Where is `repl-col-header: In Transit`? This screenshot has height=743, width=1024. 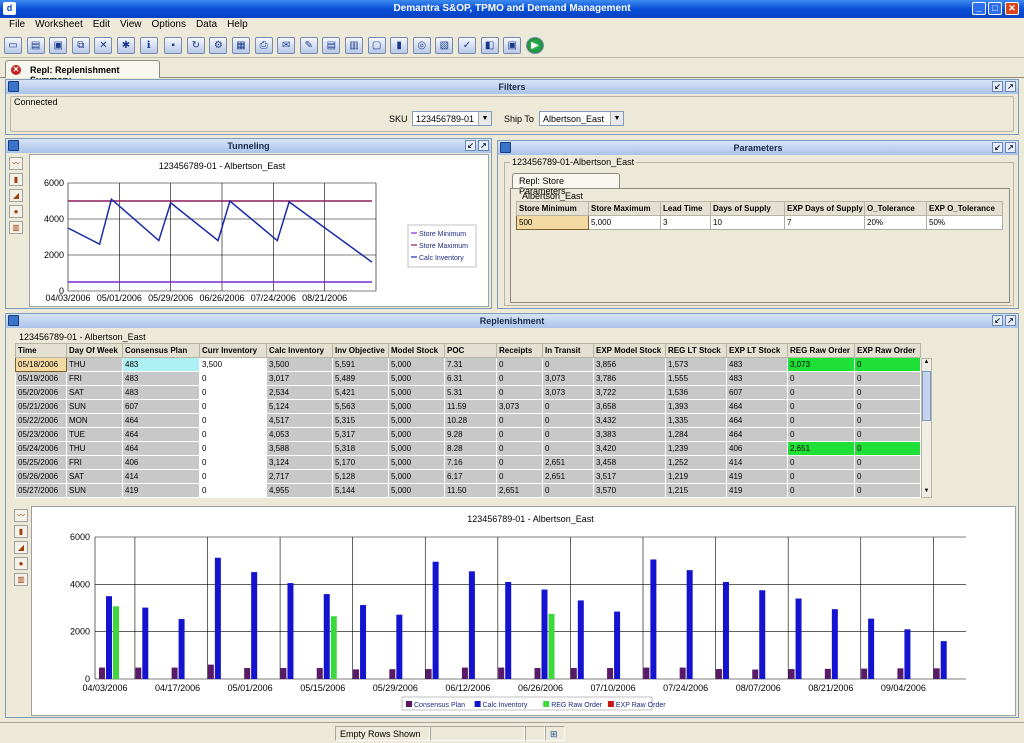
repl-col-header: In Transit is located at coordinates (568, 350).